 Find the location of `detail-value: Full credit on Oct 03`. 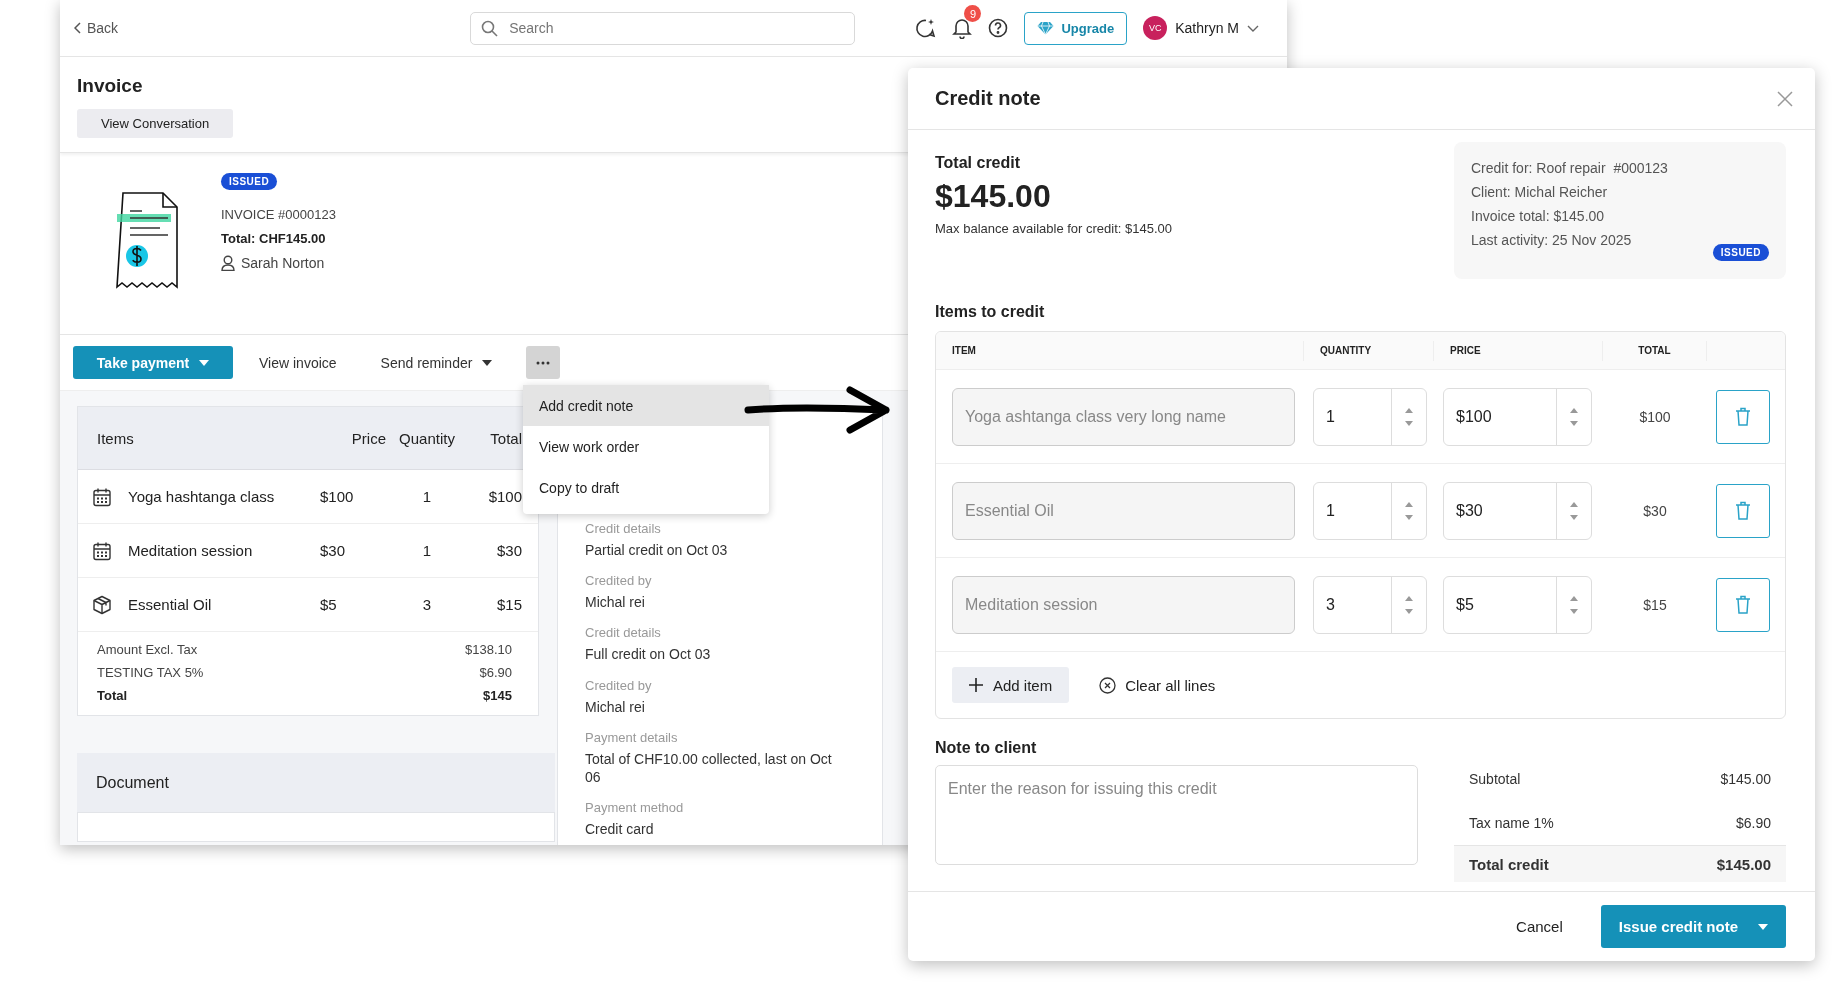

detail-value: Full credit on Oct 03 is located at coordinates (648, 654).